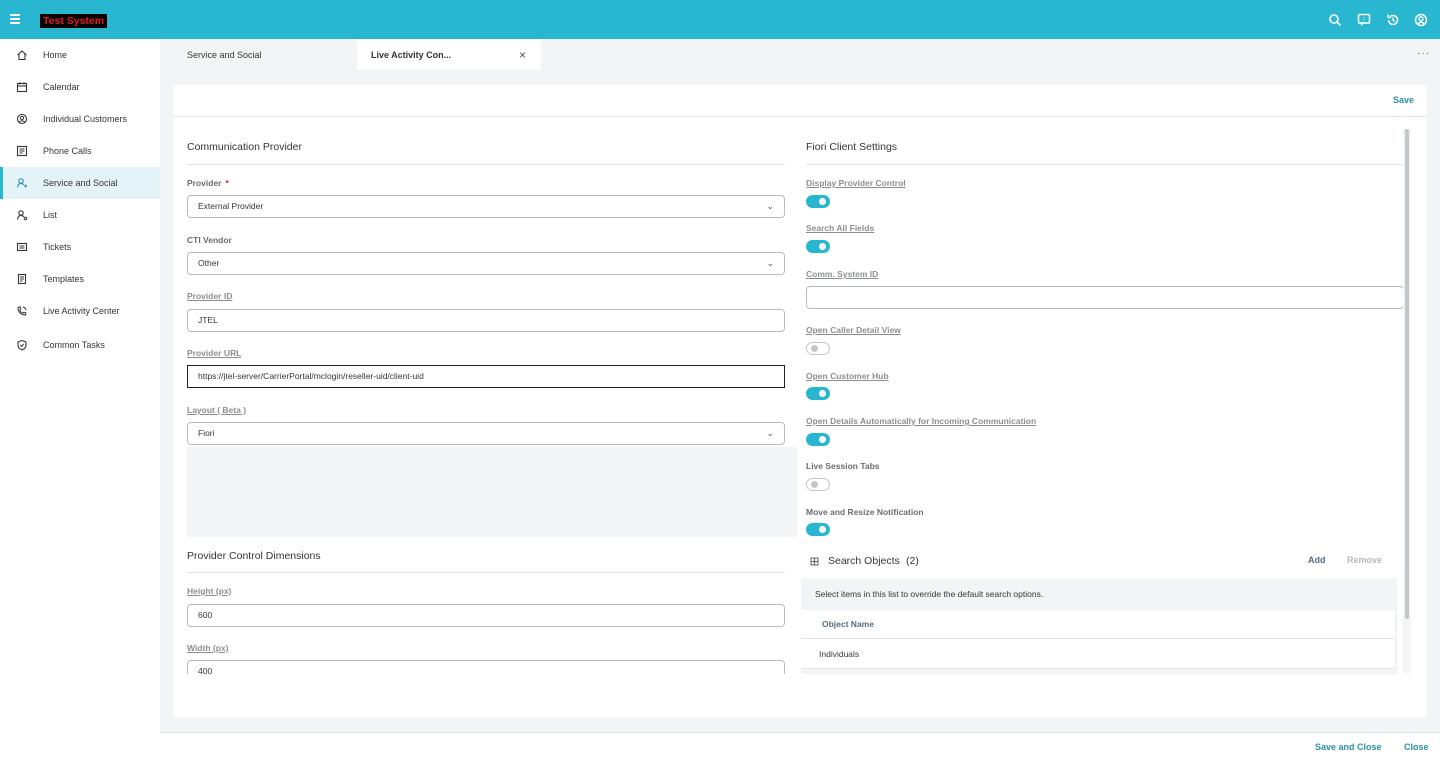  Describe the element at coordinates (209, 263) in the screenshot. I see `cti-vendor-value: Other` at that location.